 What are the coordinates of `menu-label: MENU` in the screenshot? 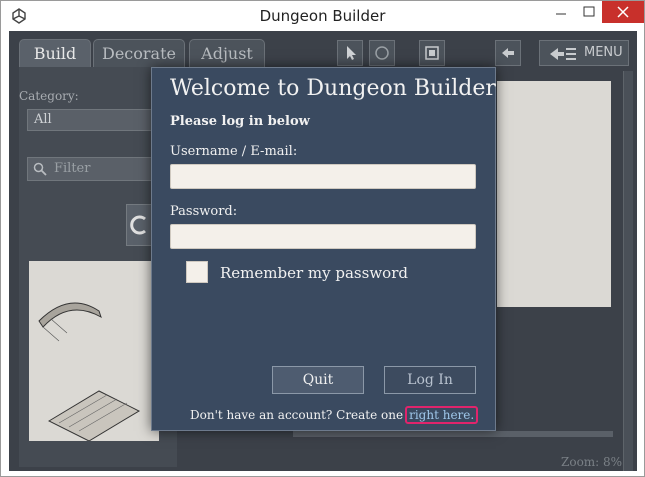 It's located at (603, 52).